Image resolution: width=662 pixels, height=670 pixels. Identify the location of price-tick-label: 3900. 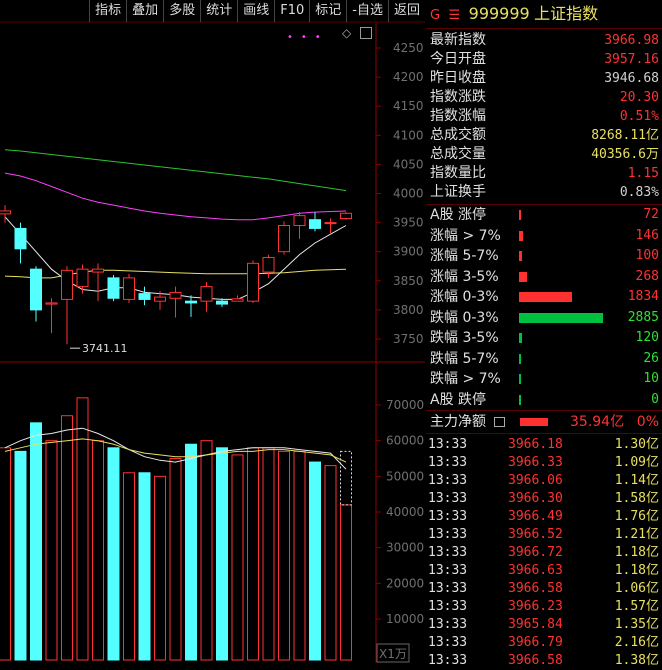
(408, 252).